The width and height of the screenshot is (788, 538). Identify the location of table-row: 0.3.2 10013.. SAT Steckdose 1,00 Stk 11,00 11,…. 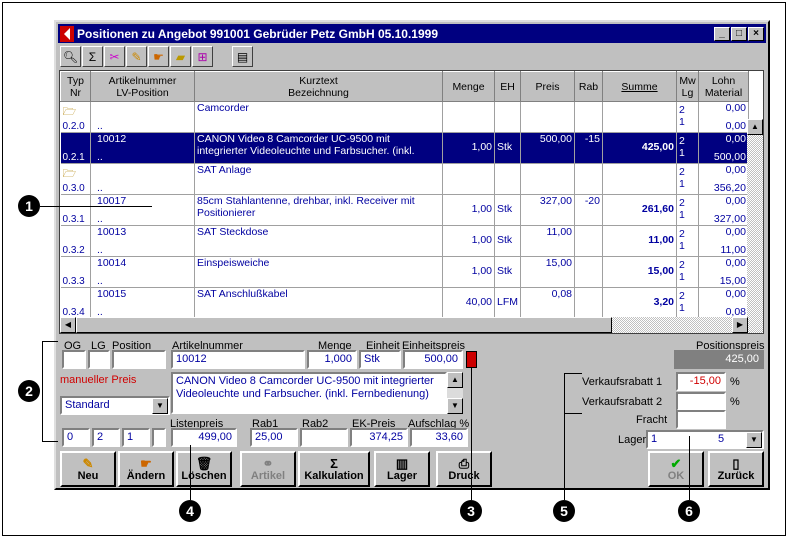
(404, 241).